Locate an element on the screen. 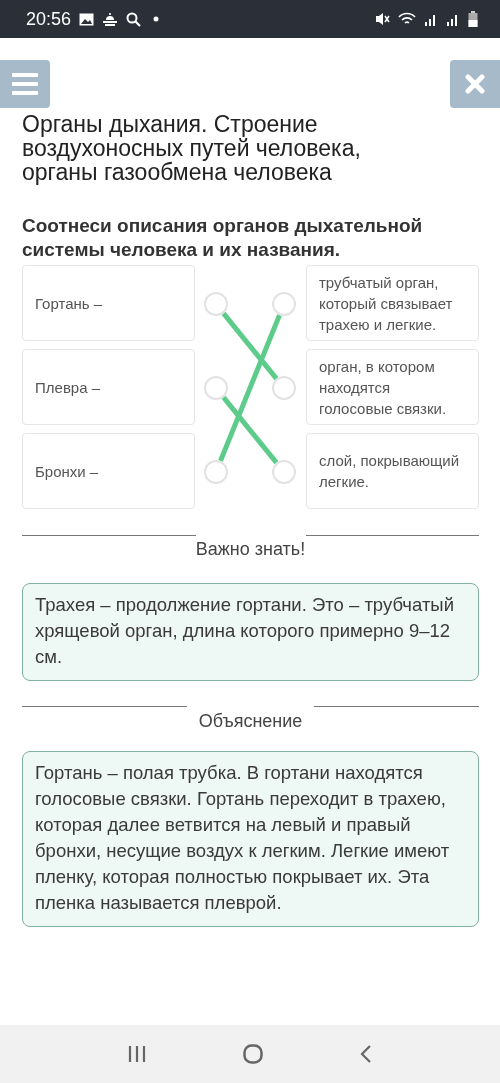  search-icon is located at coordinates (134, 19).